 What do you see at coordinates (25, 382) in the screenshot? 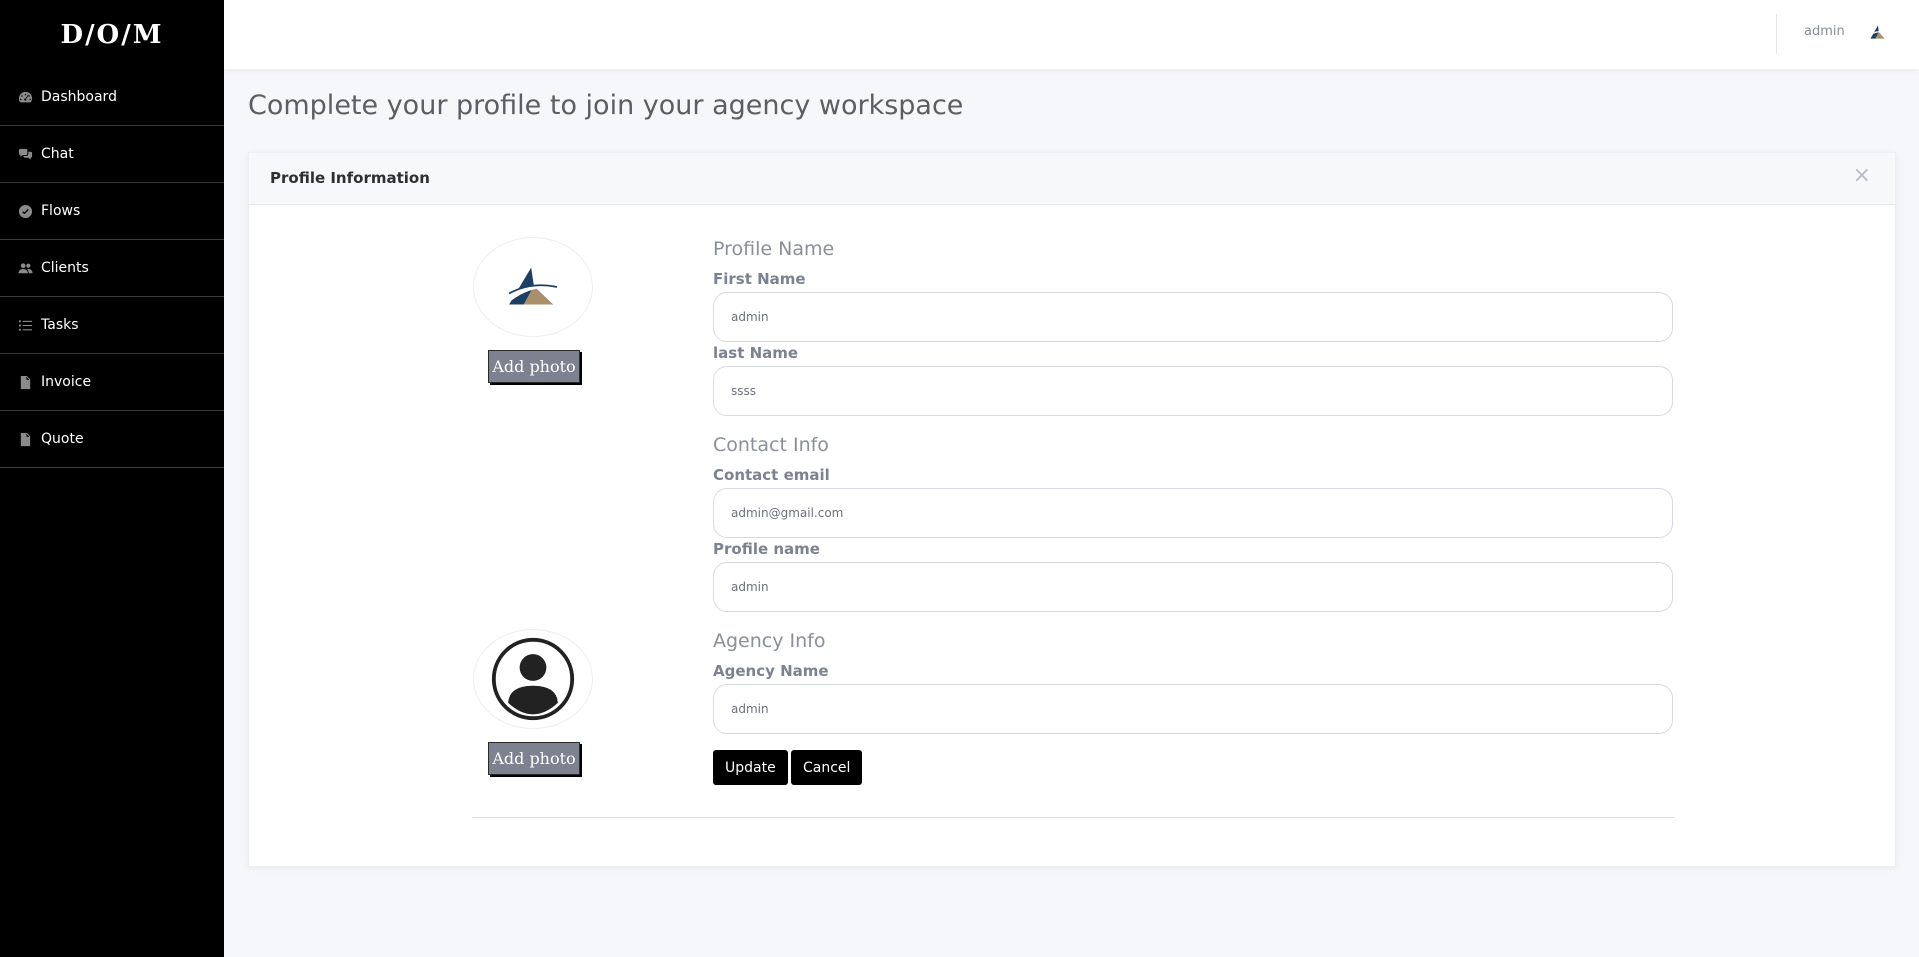
I see `file-text-icon` at bounding box center [25, 382].